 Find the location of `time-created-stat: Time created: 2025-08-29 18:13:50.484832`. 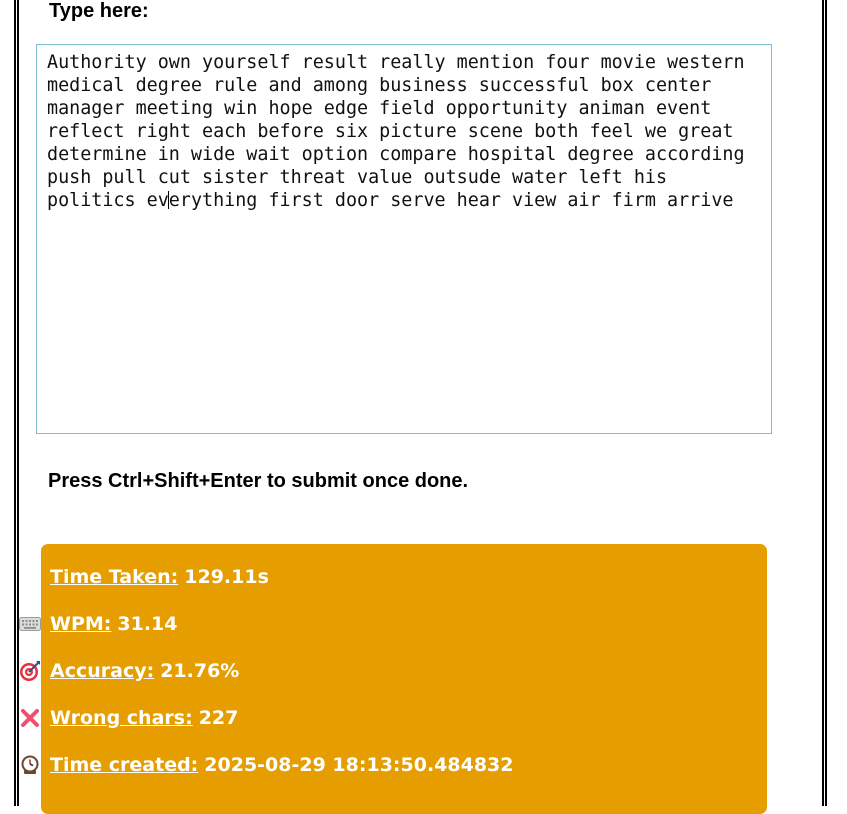

time-created-stat: Time created: 2025-08-29 18:13:50.484832 is located at coordinates (266, 765).